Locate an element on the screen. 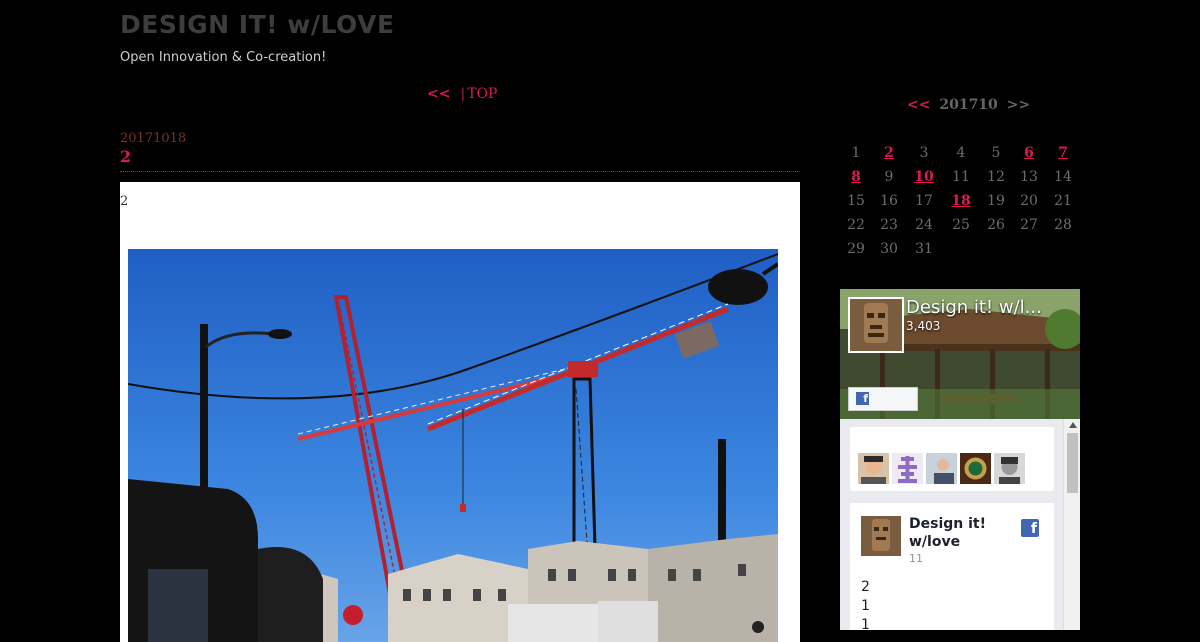 This screenshot has height=642, width=1200. calendar-day: 19 is located at coordinates (996, 201).